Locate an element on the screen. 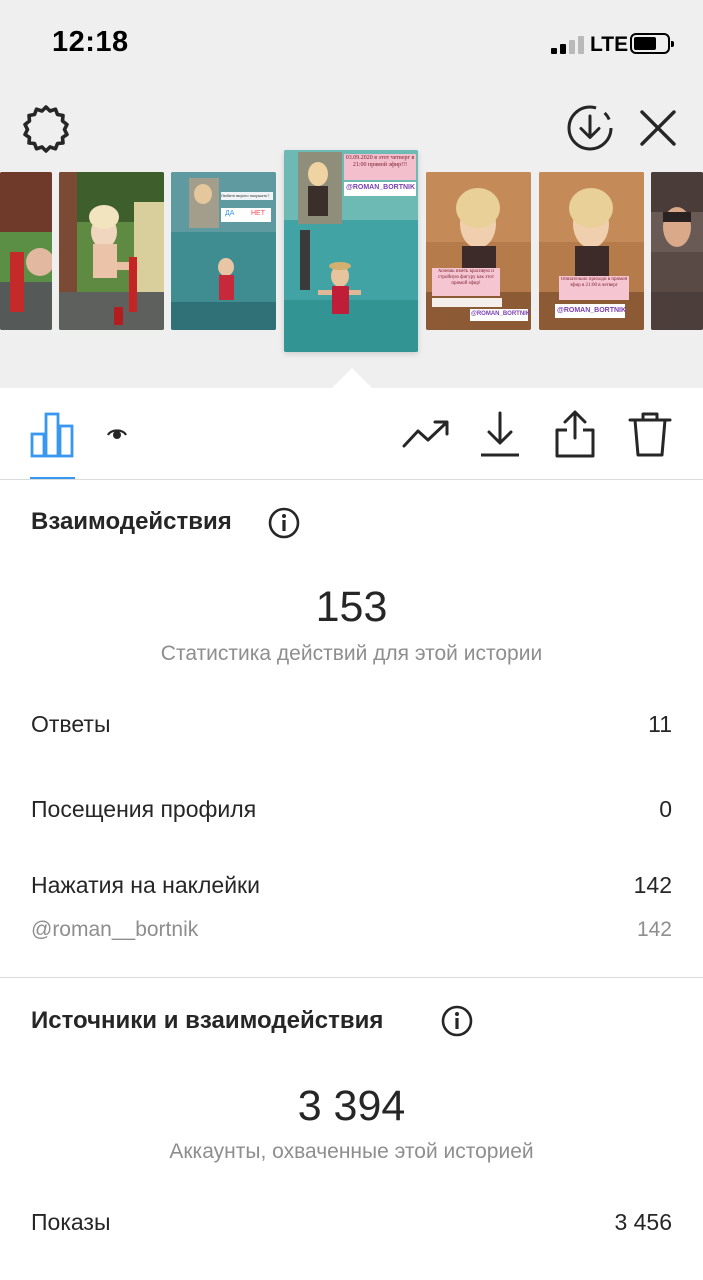 The height and width of the screenshot is (1280, 703). poll-question: Любите вкусно покушать? is located at coordinates (245, 195).